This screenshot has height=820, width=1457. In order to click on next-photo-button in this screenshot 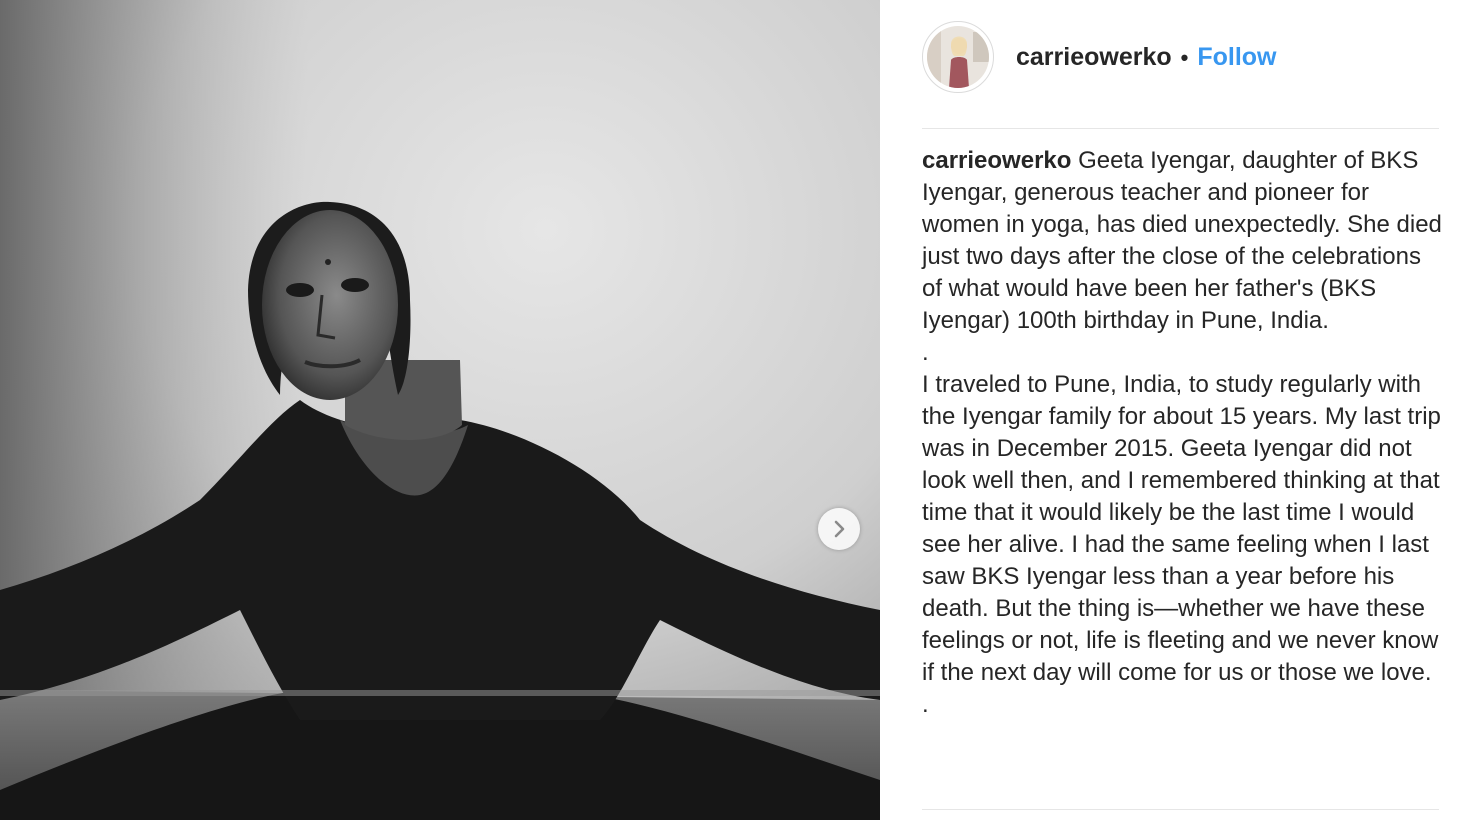, I will do `click(839, 529)`.